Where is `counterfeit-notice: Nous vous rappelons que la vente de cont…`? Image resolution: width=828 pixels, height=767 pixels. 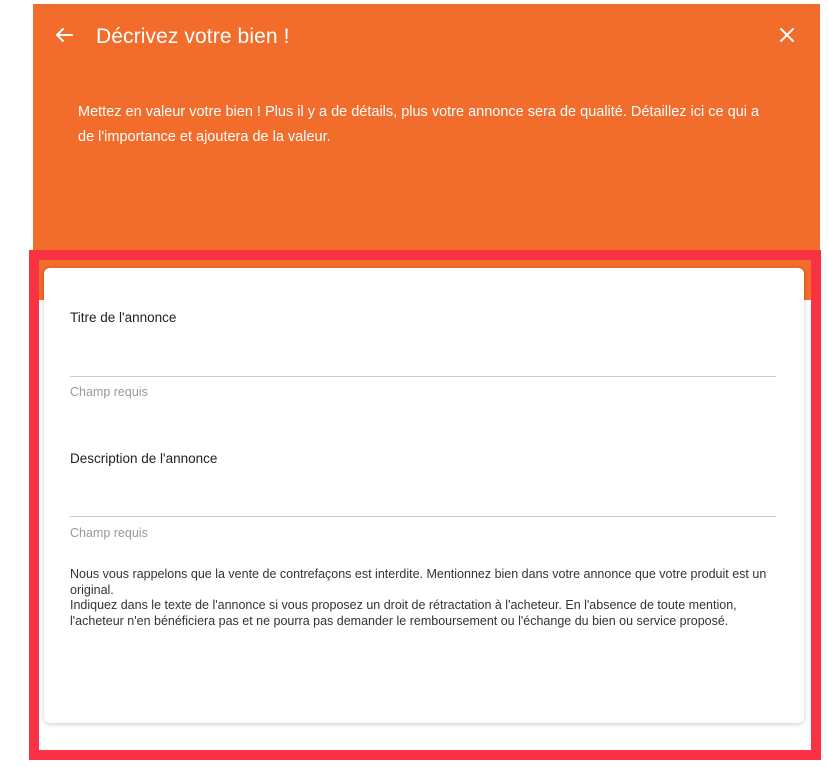 counterfeit-notice: Nous vous rappelons que la vente de cont… is located at coordinates (418, 582).